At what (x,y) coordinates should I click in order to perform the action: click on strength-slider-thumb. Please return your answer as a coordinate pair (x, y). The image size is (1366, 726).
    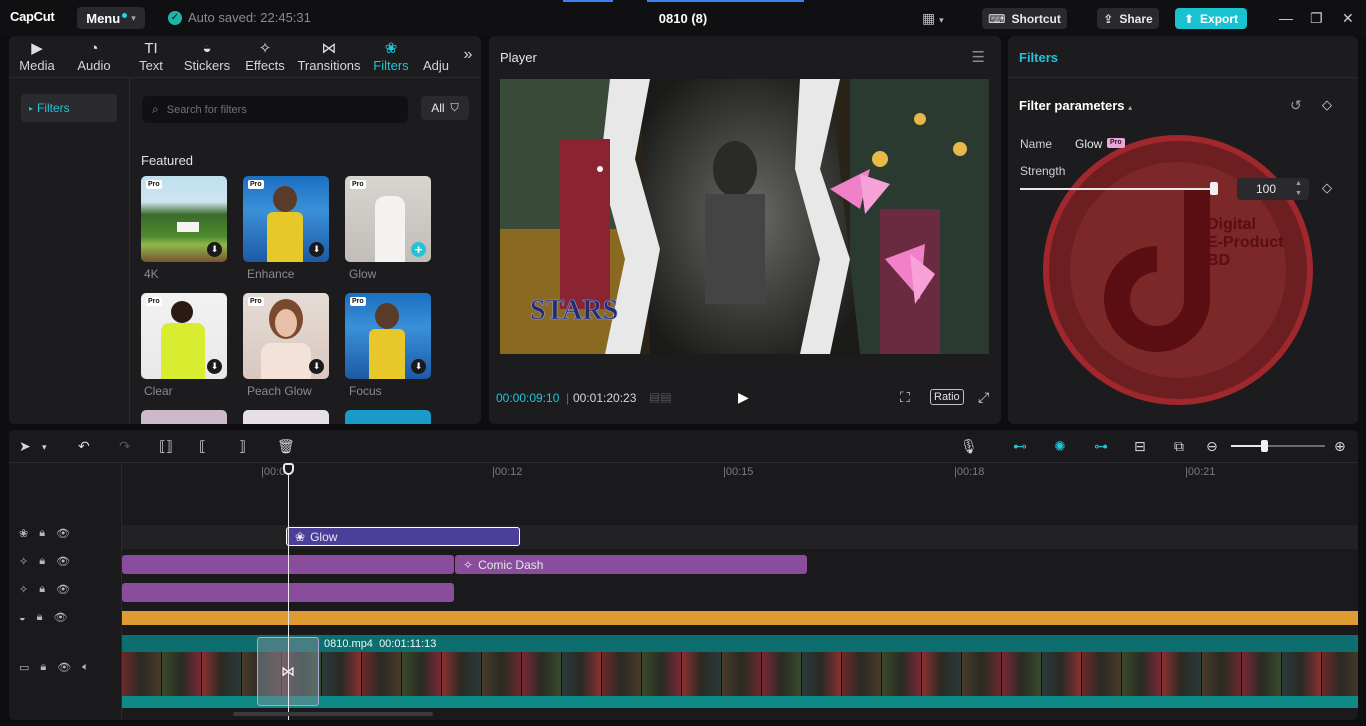
    Looking at the image, I should click on (1214, 188).